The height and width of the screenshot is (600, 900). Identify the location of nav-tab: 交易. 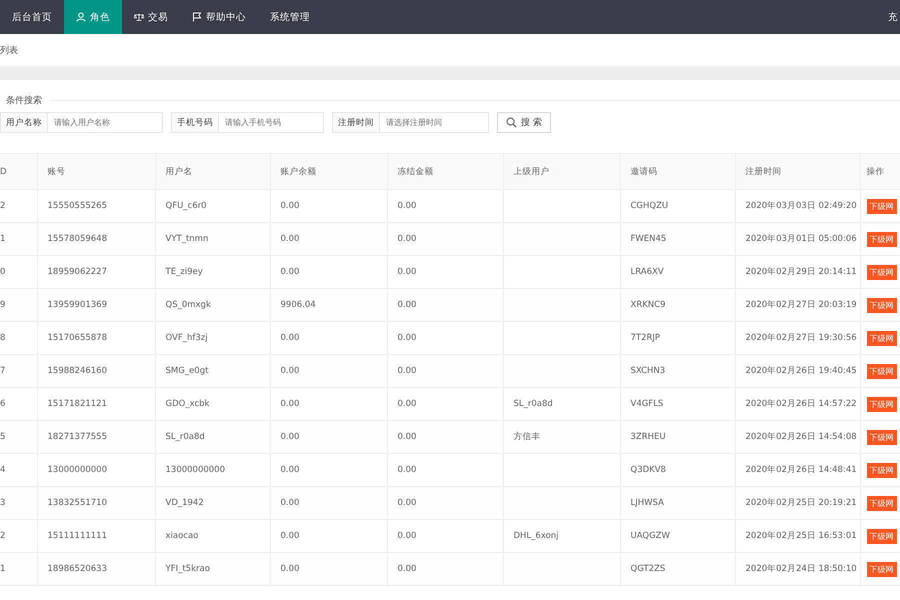
(151, 17).